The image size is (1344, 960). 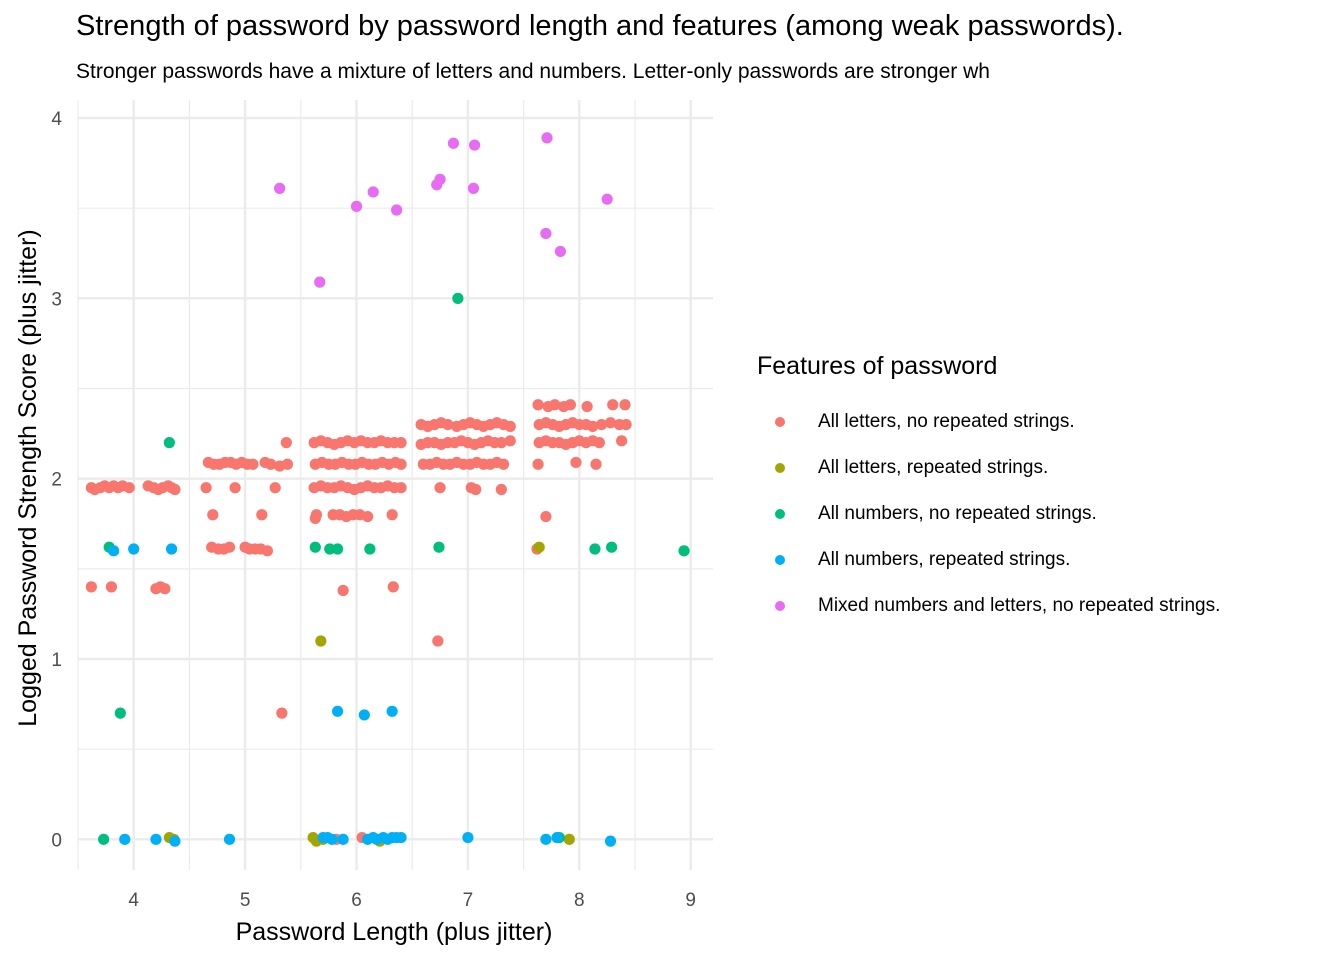 I want to click on legend-item: All letters, repeated strings., so click(x=988, y=468).